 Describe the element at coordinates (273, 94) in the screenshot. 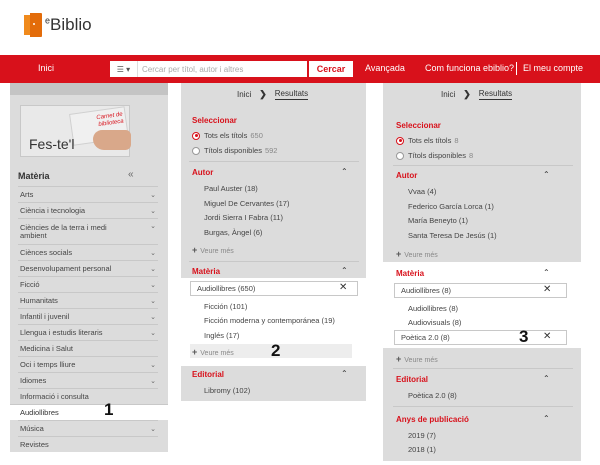

I see `breadcrumb: Inici ❯ Resultats` at that location.